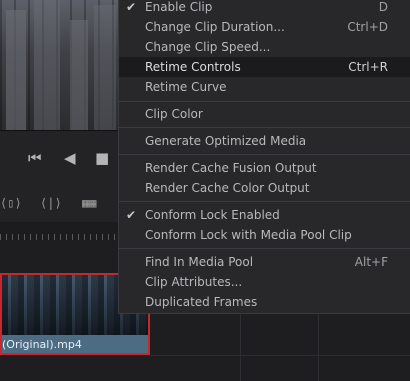 The image size is (410, 381). What do you see at coordinates (70, 158) in the screenshot?
I see `play-reverse-icon: ◀` at bounding box center [70, 158].